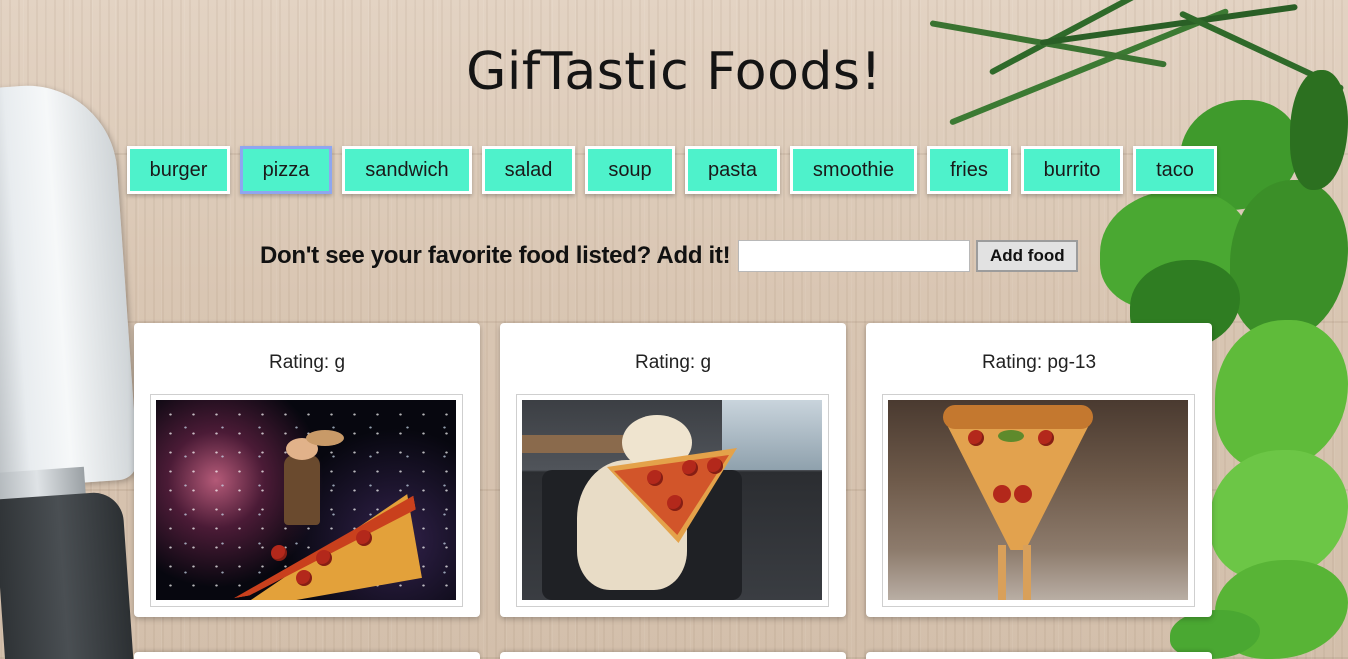  I want to click on add-food-input, so click(854, 256).